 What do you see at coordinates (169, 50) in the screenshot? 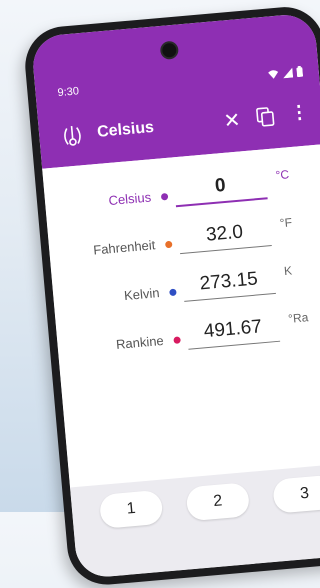
I see `front-camera` at bounding box center [169, 50].